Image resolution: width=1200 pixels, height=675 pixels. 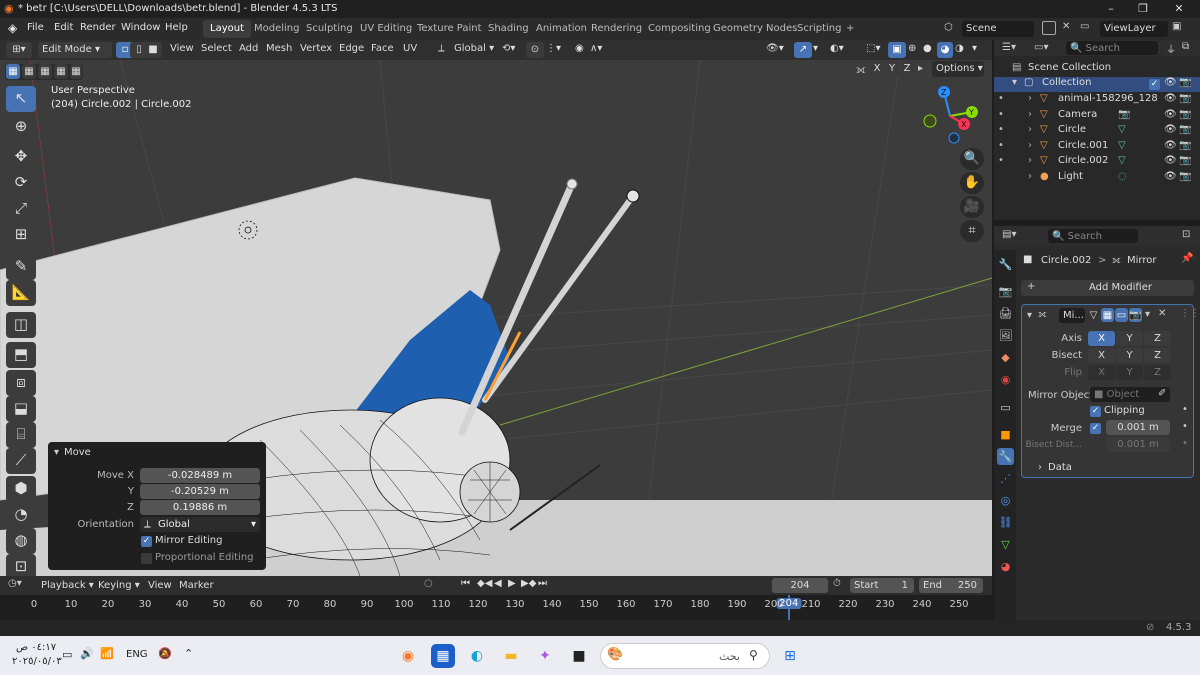 I want to click on collection-row: ▾ ▢ Collection ✓ 👁 📷, so click(x=1097, y=84).